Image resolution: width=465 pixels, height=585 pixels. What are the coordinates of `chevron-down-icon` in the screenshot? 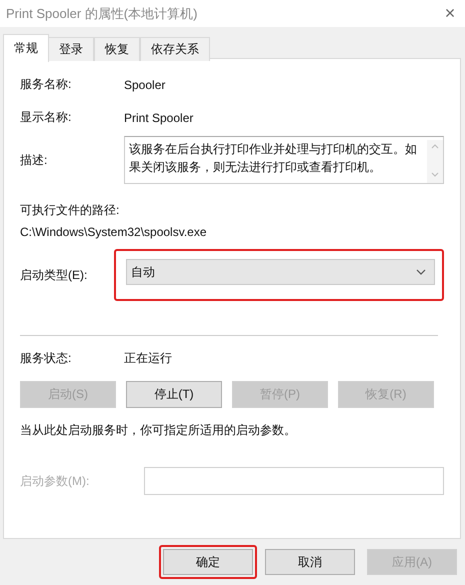 It's located at (421, 272).